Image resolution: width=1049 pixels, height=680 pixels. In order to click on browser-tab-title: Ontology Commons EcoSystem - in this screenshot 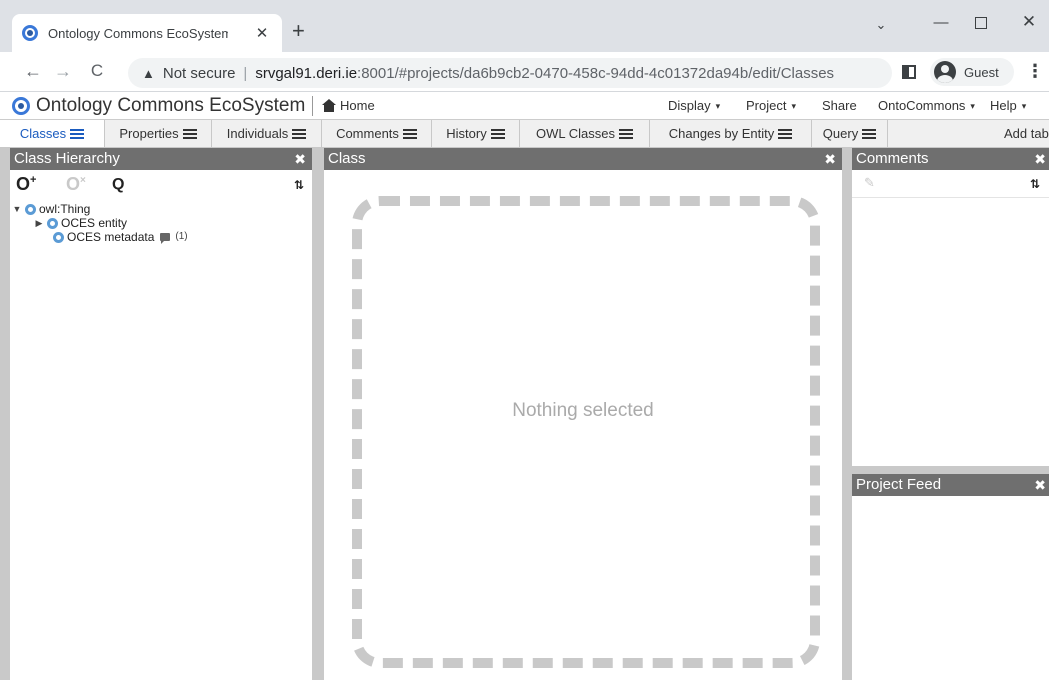, I will do `click(138, 33)`.